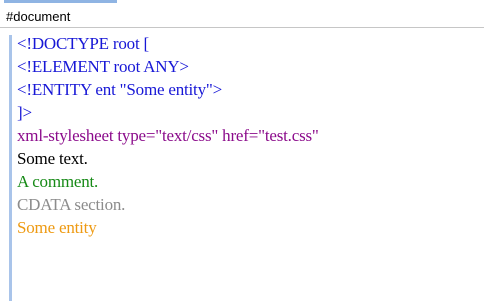  Describe the element at coordinates (103, 67) in the screenshot. I see `doctype-element-line: <!ELEMENT root ANY>` at that location.